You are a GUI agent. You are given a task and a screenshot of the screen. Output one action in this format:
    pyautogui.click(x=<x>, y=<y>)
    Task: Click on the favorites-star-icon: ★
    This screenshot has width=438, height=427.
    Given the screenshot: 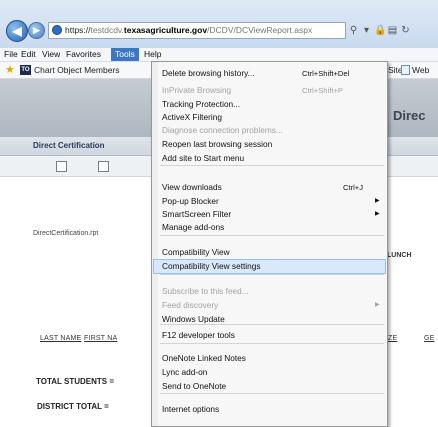 What is the action you would take?
    pyautogui.click(x=10, y=69)
    